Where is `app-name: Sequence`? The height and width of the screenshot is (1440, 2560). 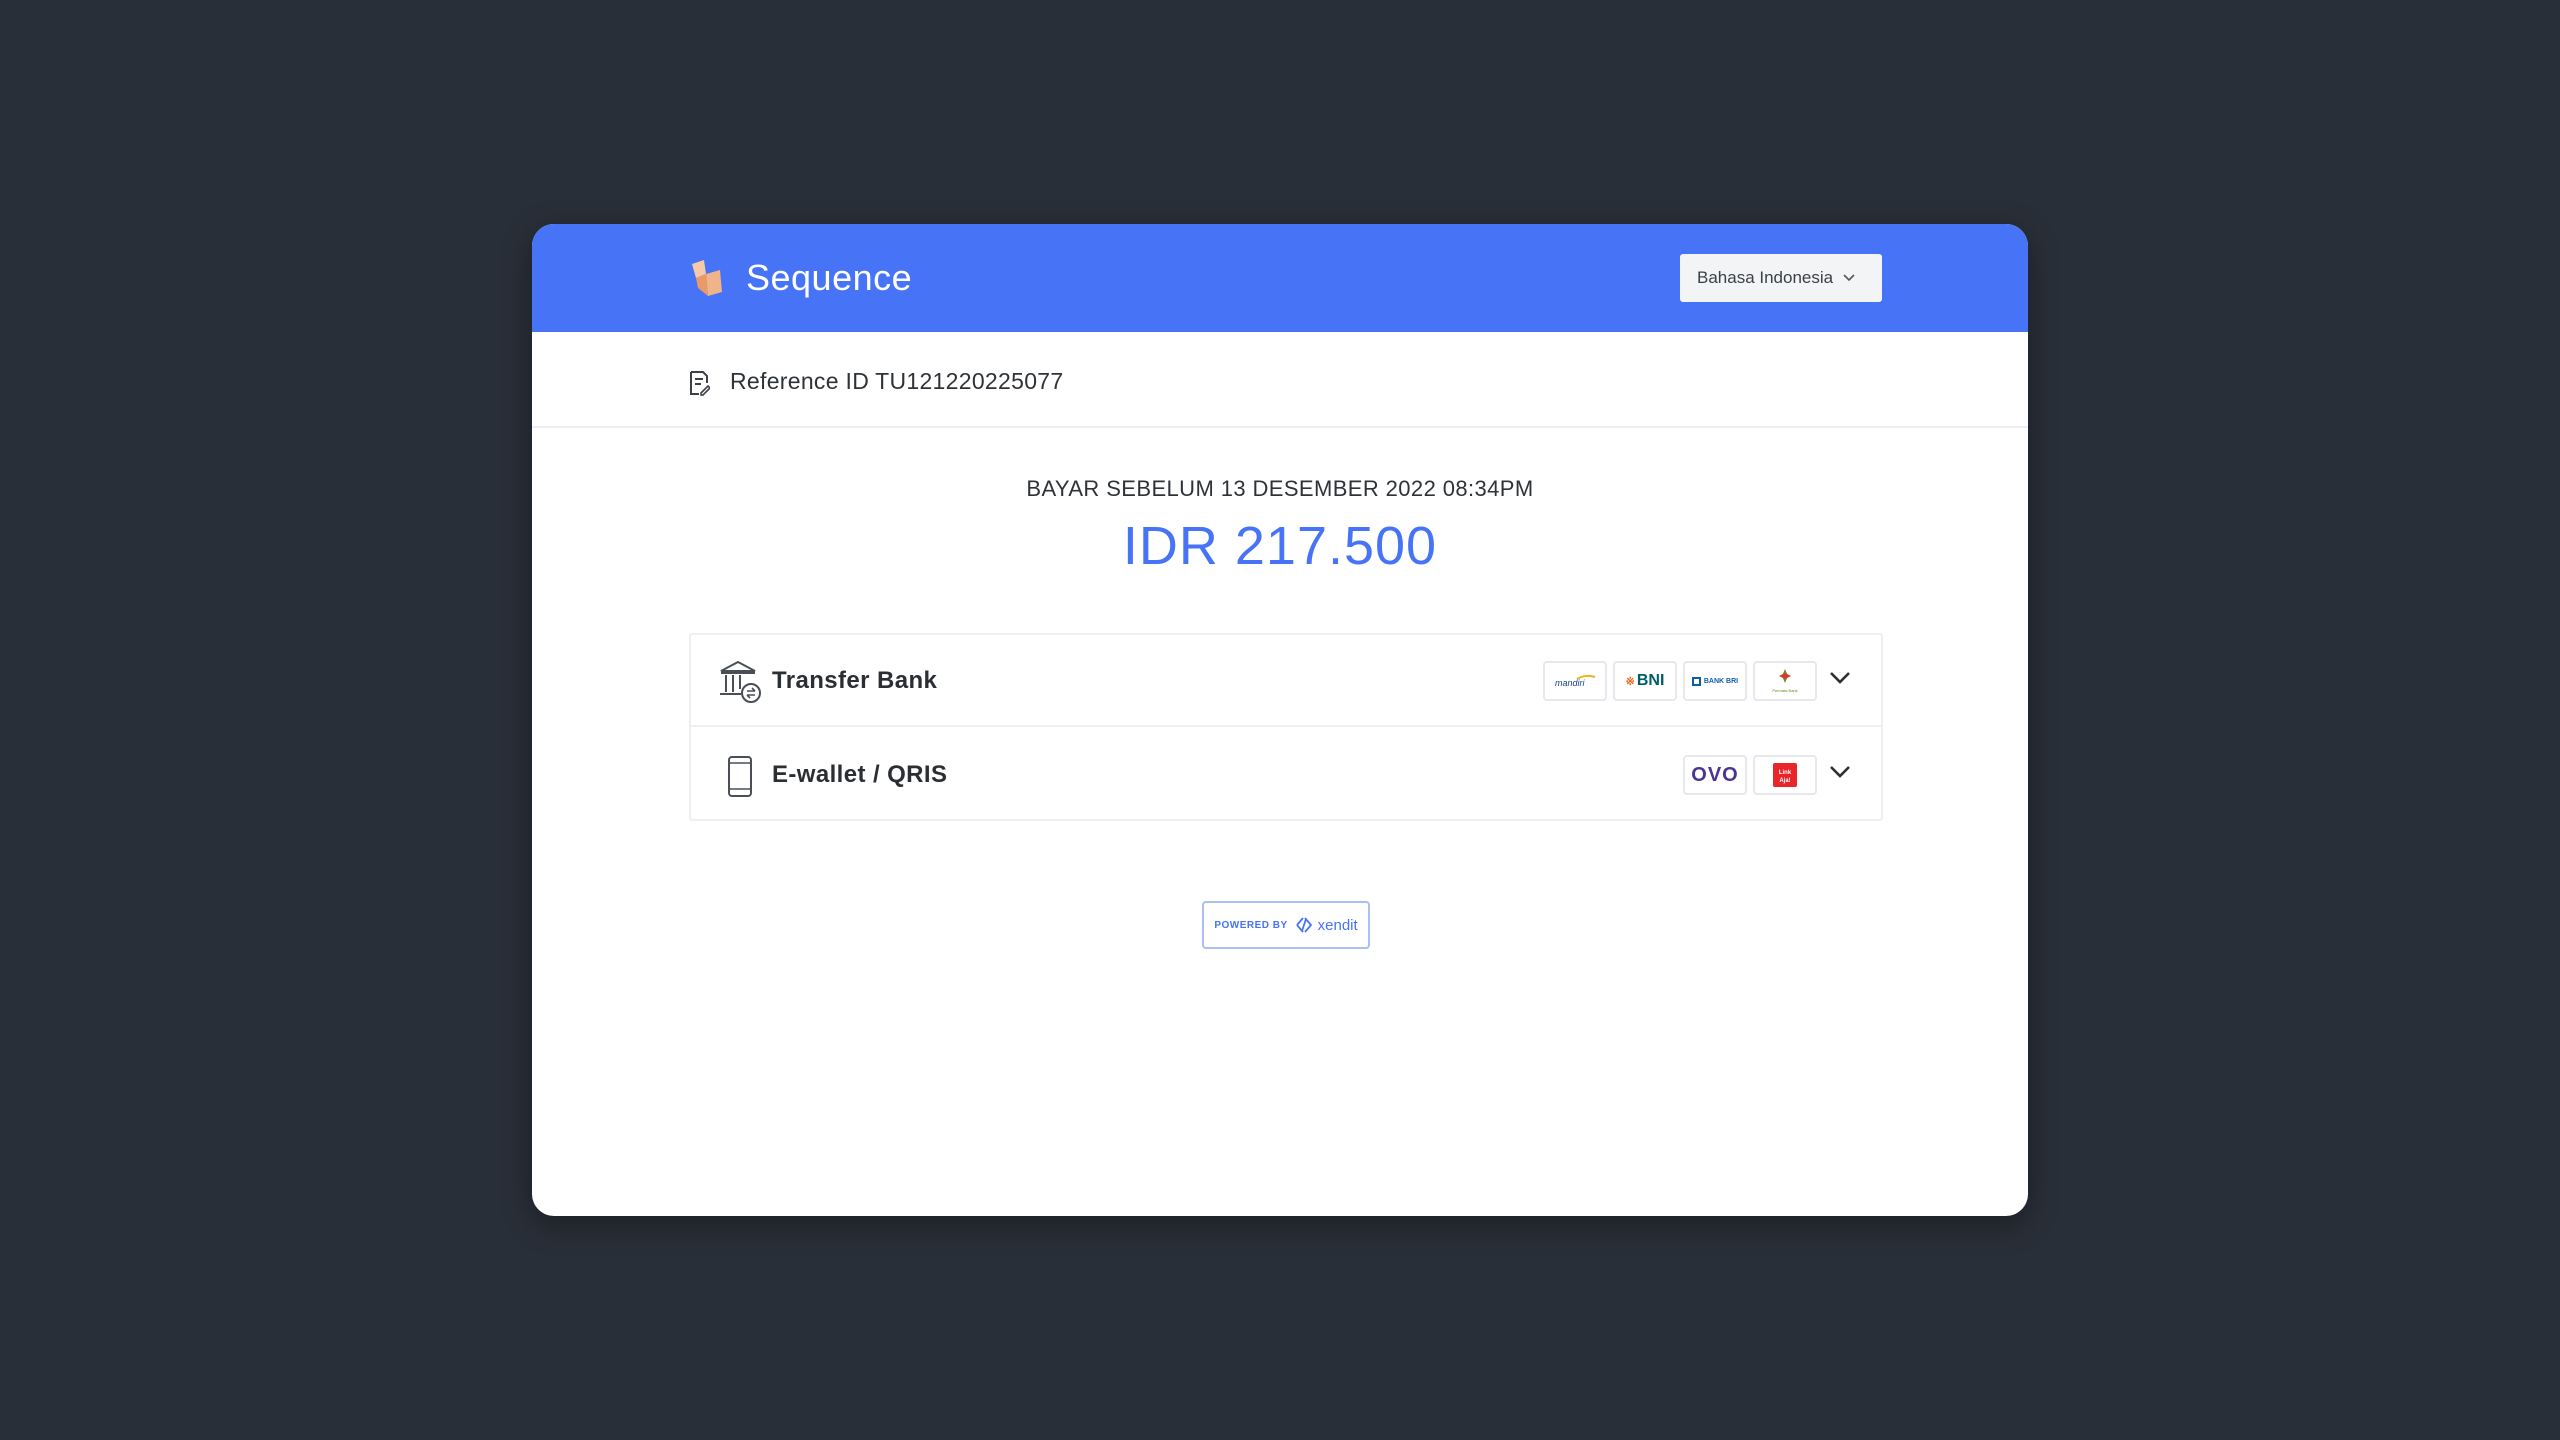
app-name: Sequence is located at coordinates (829, 277).